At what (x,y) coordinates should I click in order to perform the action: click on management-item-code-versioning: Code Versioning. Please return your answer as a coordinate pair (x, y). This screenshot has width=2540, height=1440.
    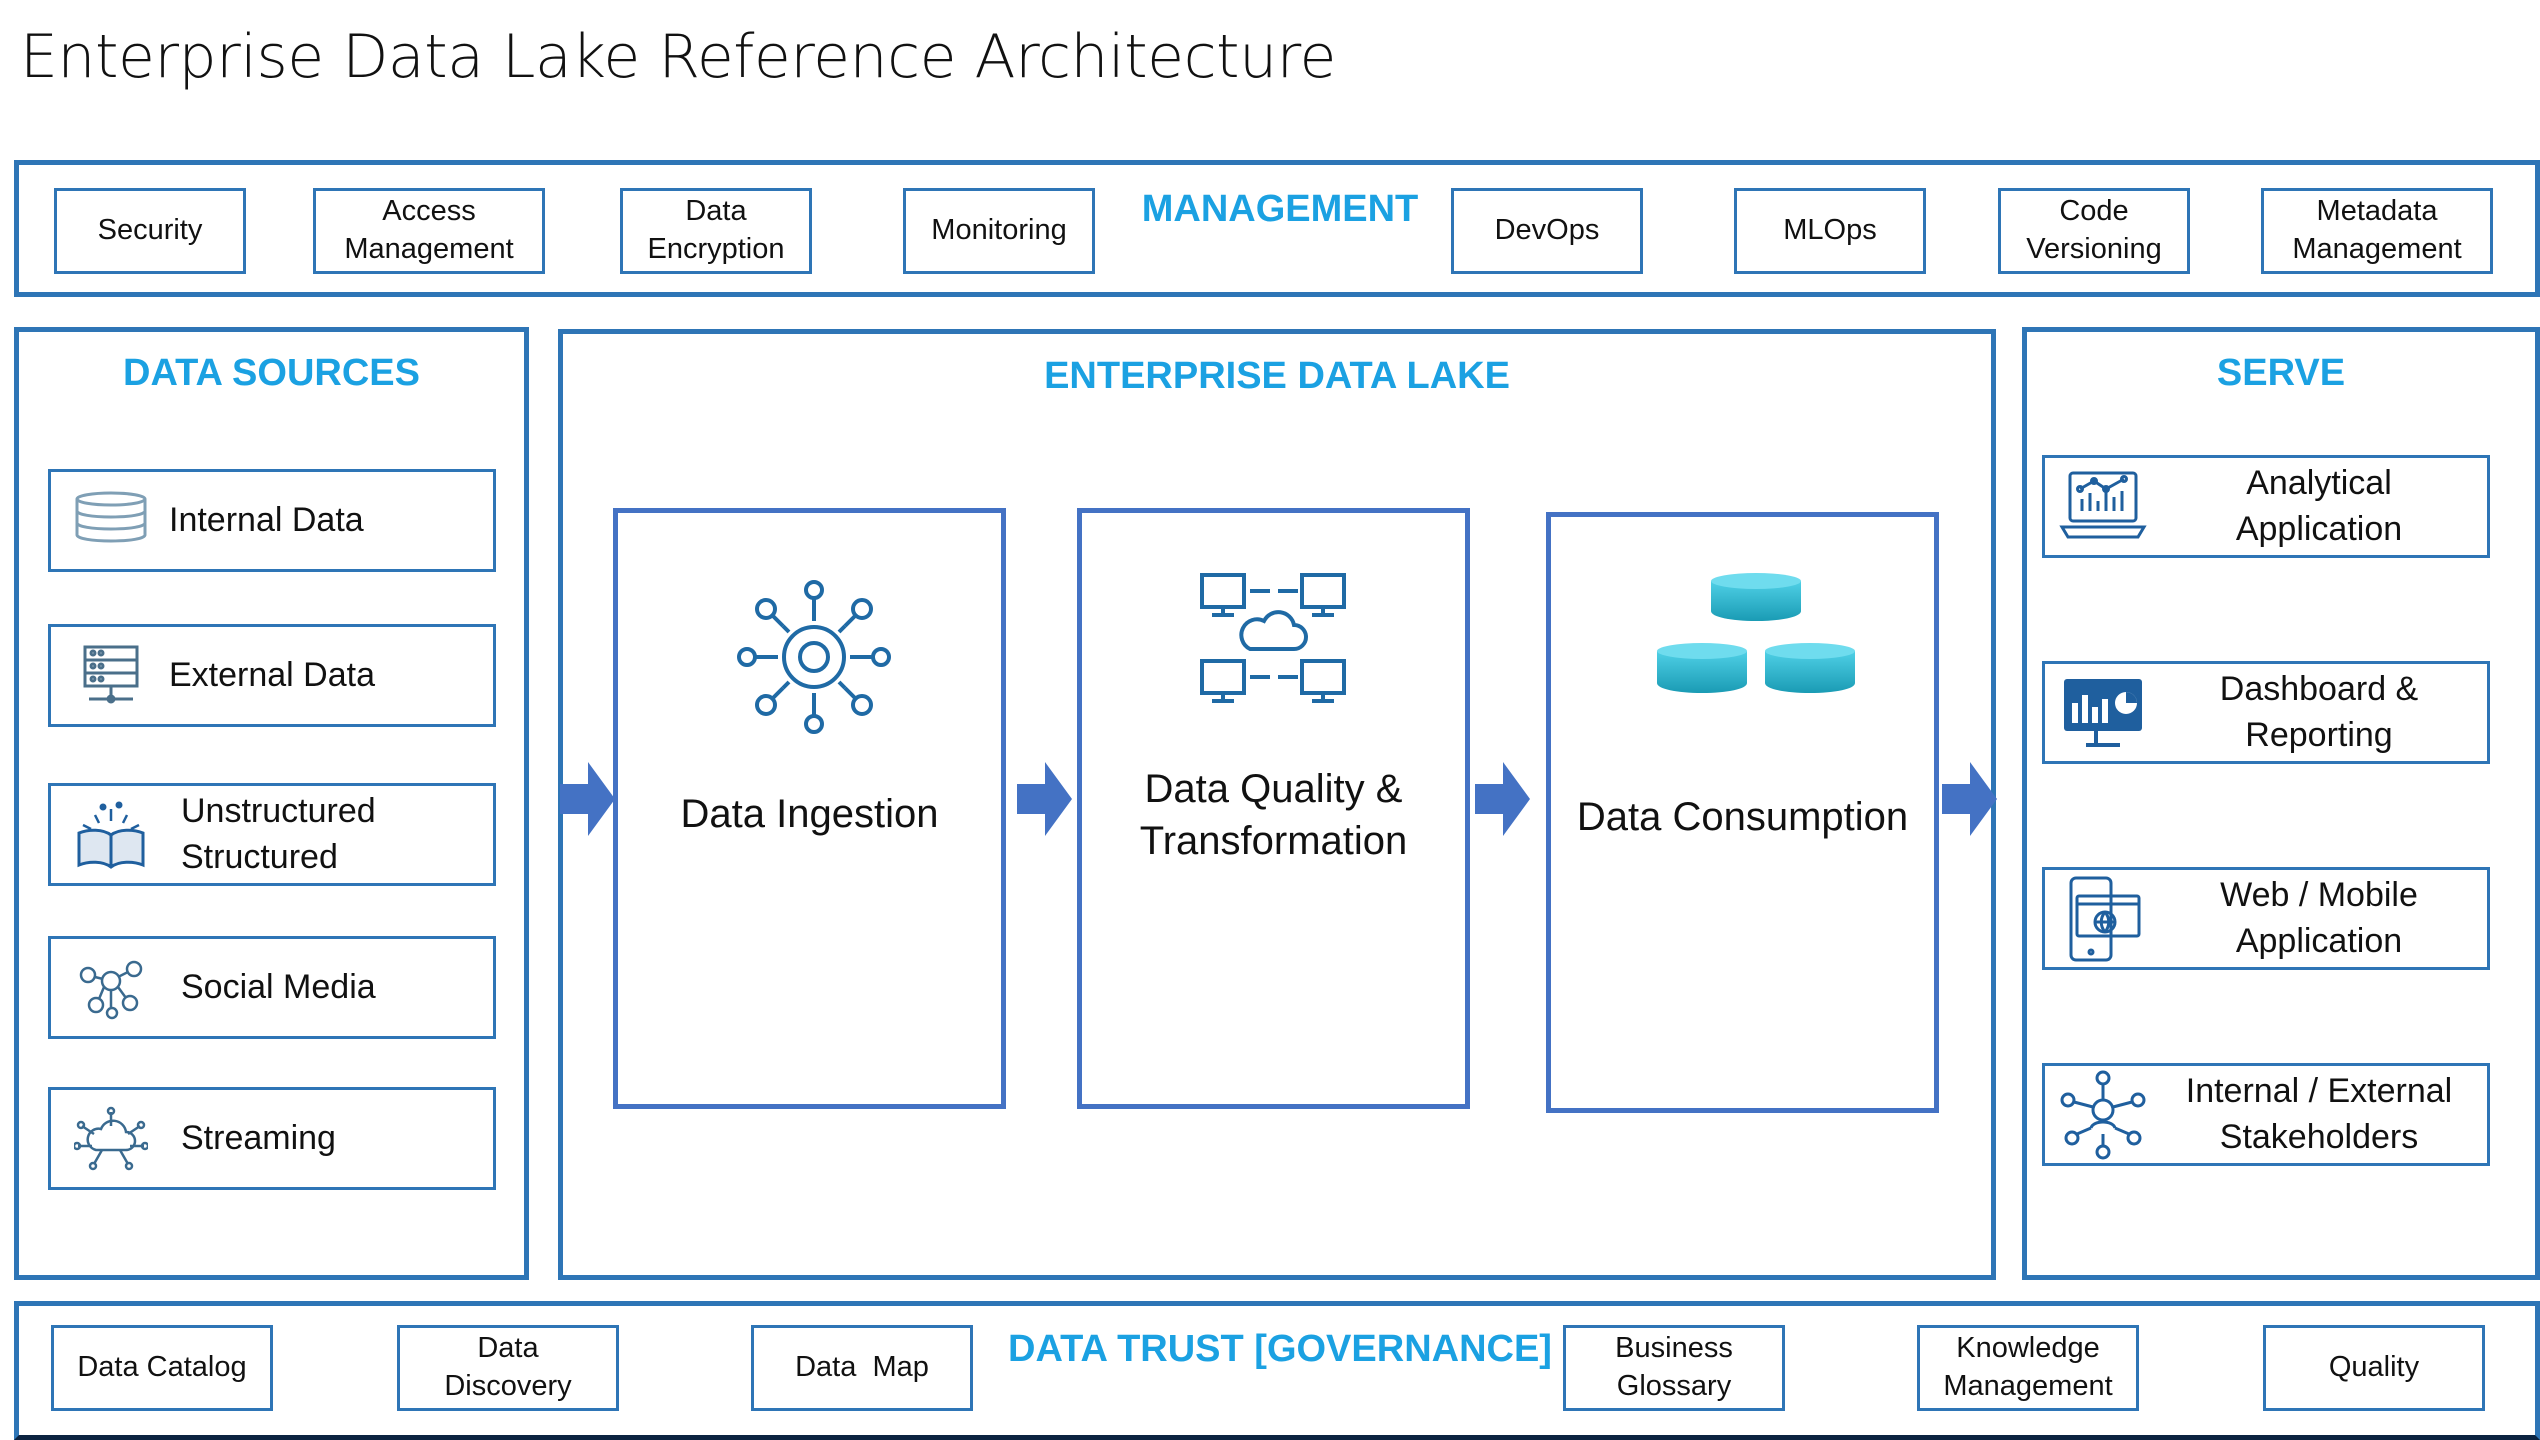
    Looking at the image, I should click on (2094, 231).